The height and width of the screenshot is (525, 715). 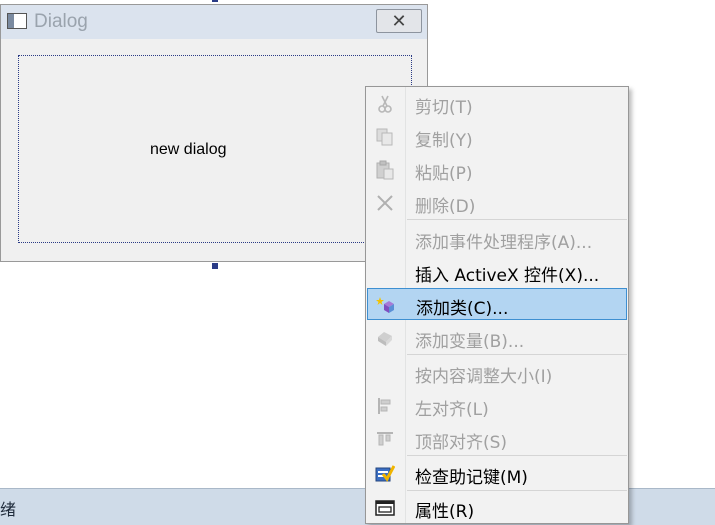 What do you see at coordinates (497, 507) in the screenshot?
I see `menu-item-properties: 属性(R)` at bounding box center [497, 507].